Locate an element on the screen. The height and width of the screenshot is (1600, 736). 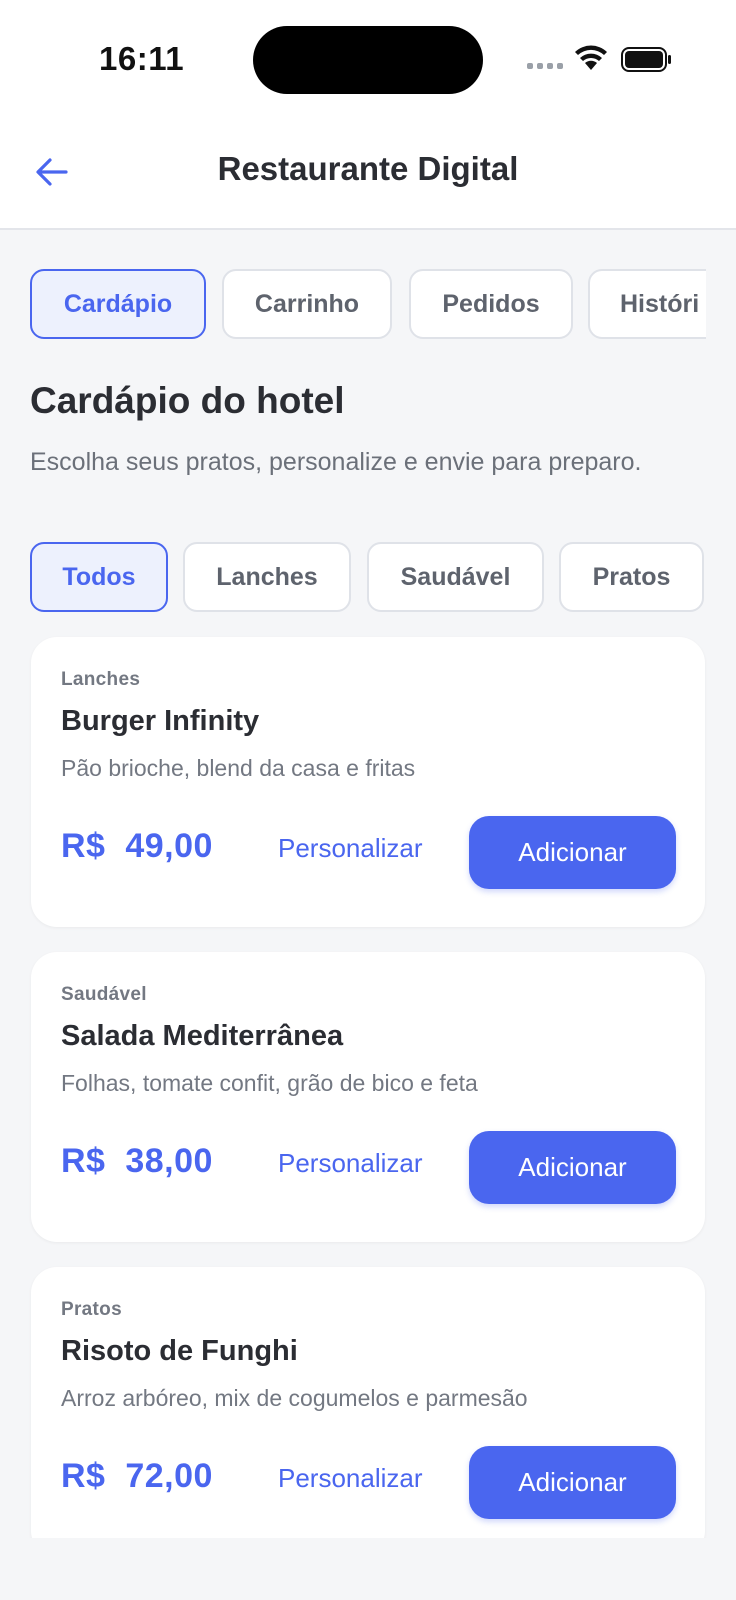
category-filters: Todos Lanches Saudável Pratos is located at coordinates (368, 577).